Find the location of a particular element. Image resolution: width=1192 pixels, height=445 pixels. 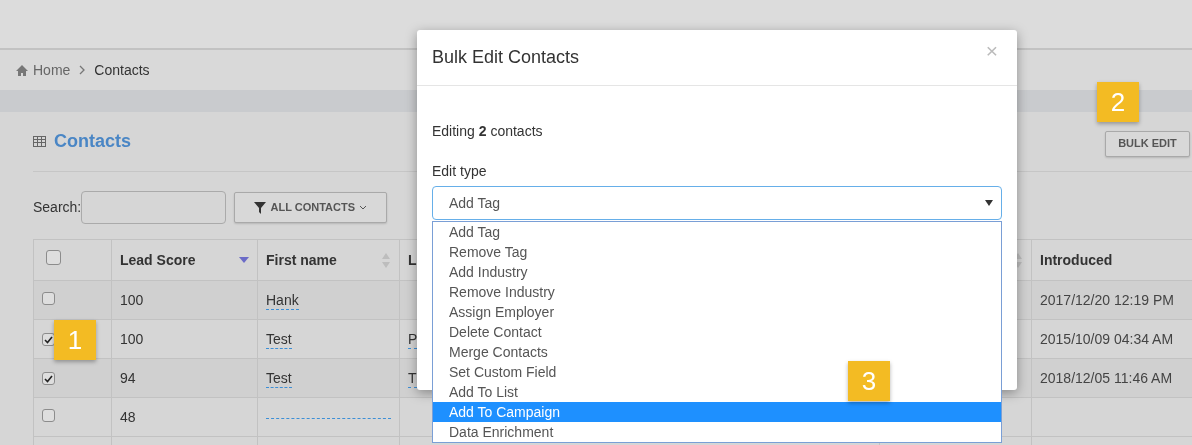

field-label: Edit type is located at coordinates (460, 171).